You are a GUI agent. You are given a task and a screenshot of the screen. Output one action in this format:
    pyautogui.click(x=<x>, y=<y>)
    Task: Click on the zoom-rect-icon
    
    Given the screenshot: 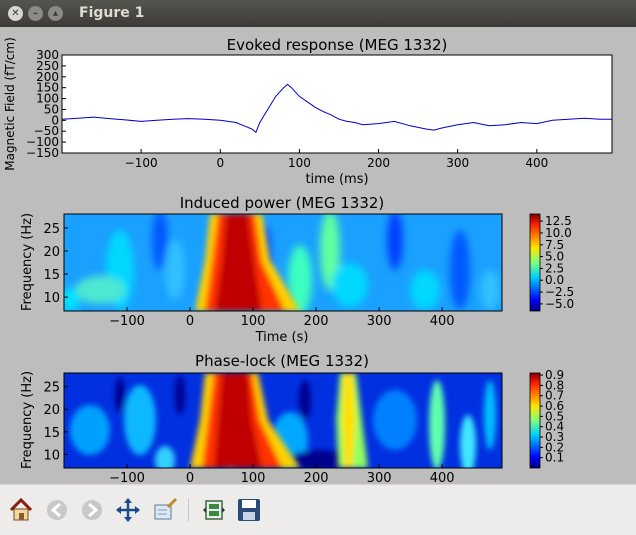 What is the action you would take?
    pyautogui.click(x=166, y=508)
    